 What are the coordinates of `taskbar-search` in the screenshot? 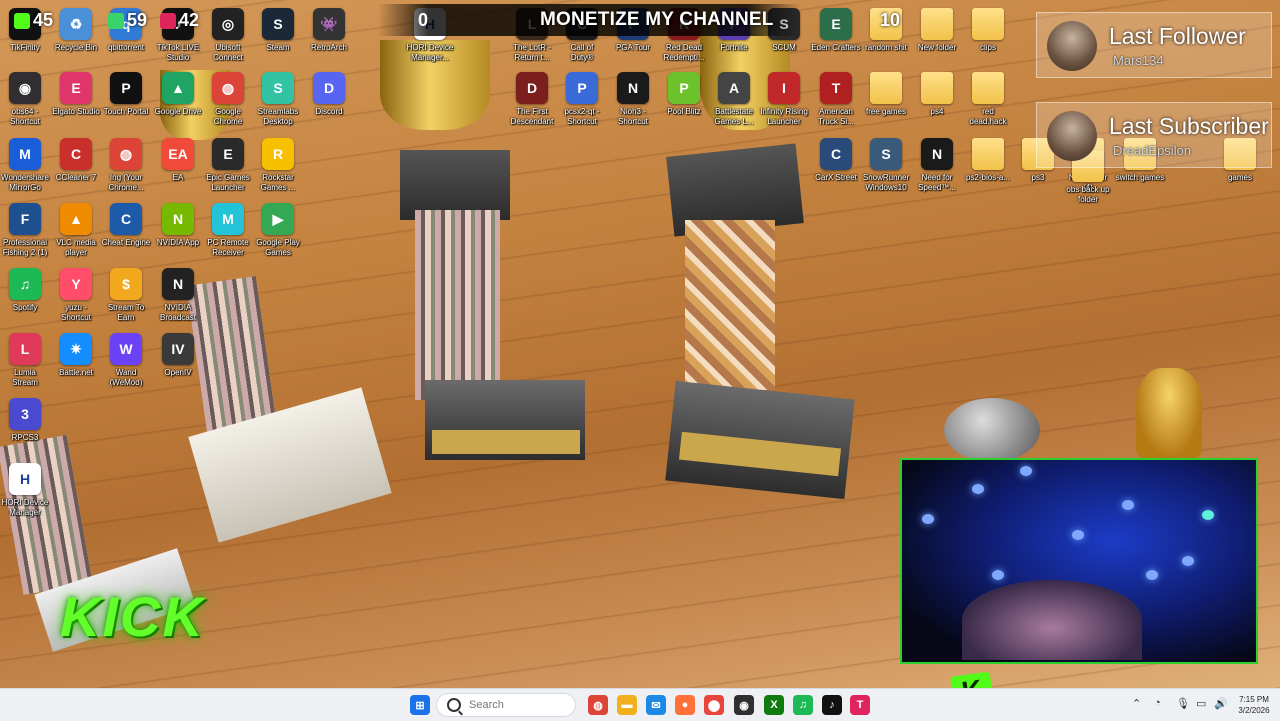 It's located at (506, 705).